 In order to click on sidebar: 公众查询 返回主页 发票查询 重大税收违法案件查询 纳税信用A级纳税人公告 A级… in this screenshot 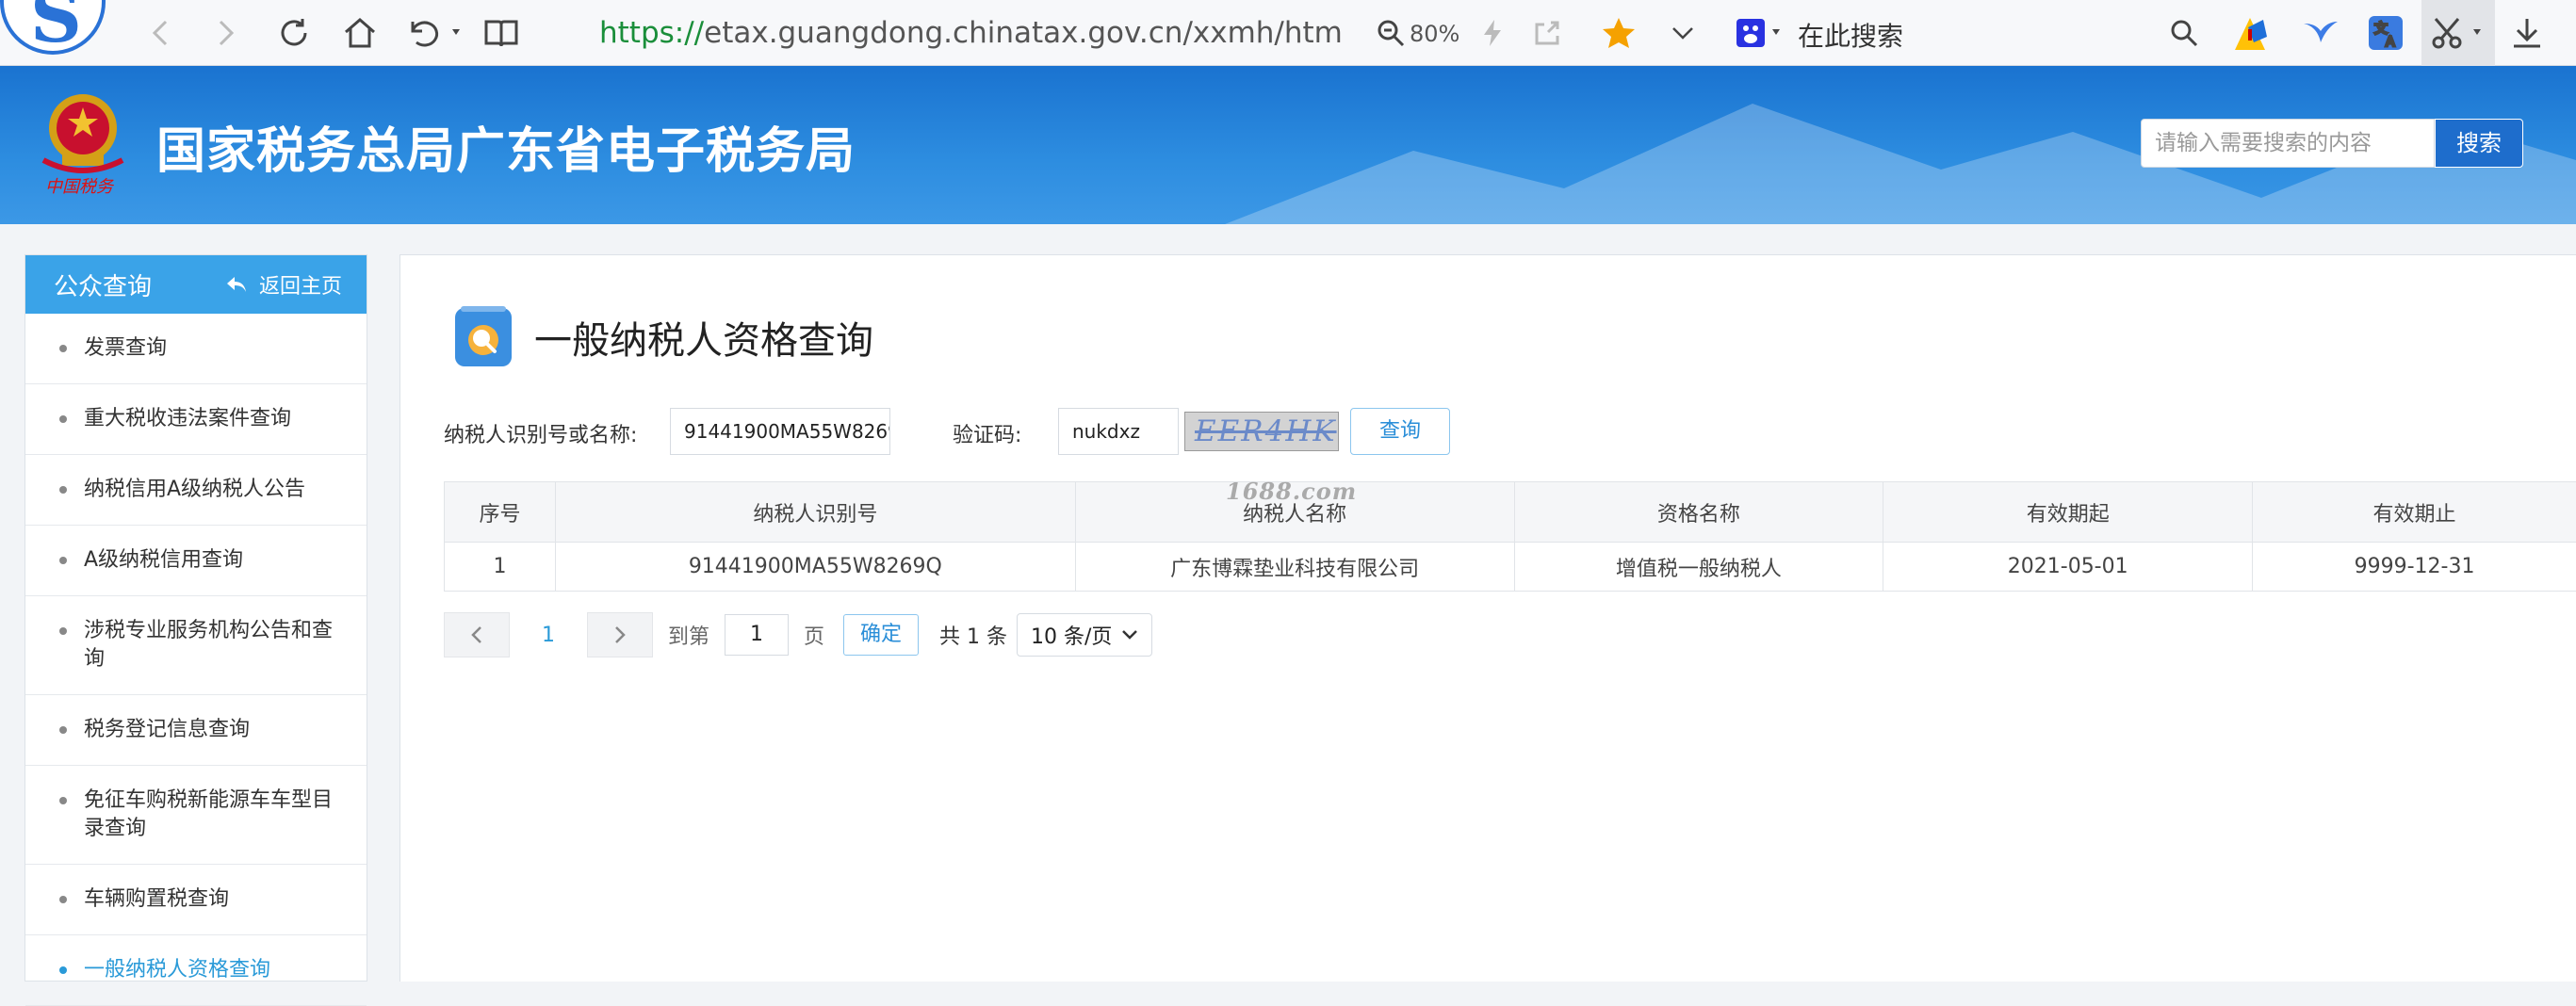, I will do `click(195, 618)`.